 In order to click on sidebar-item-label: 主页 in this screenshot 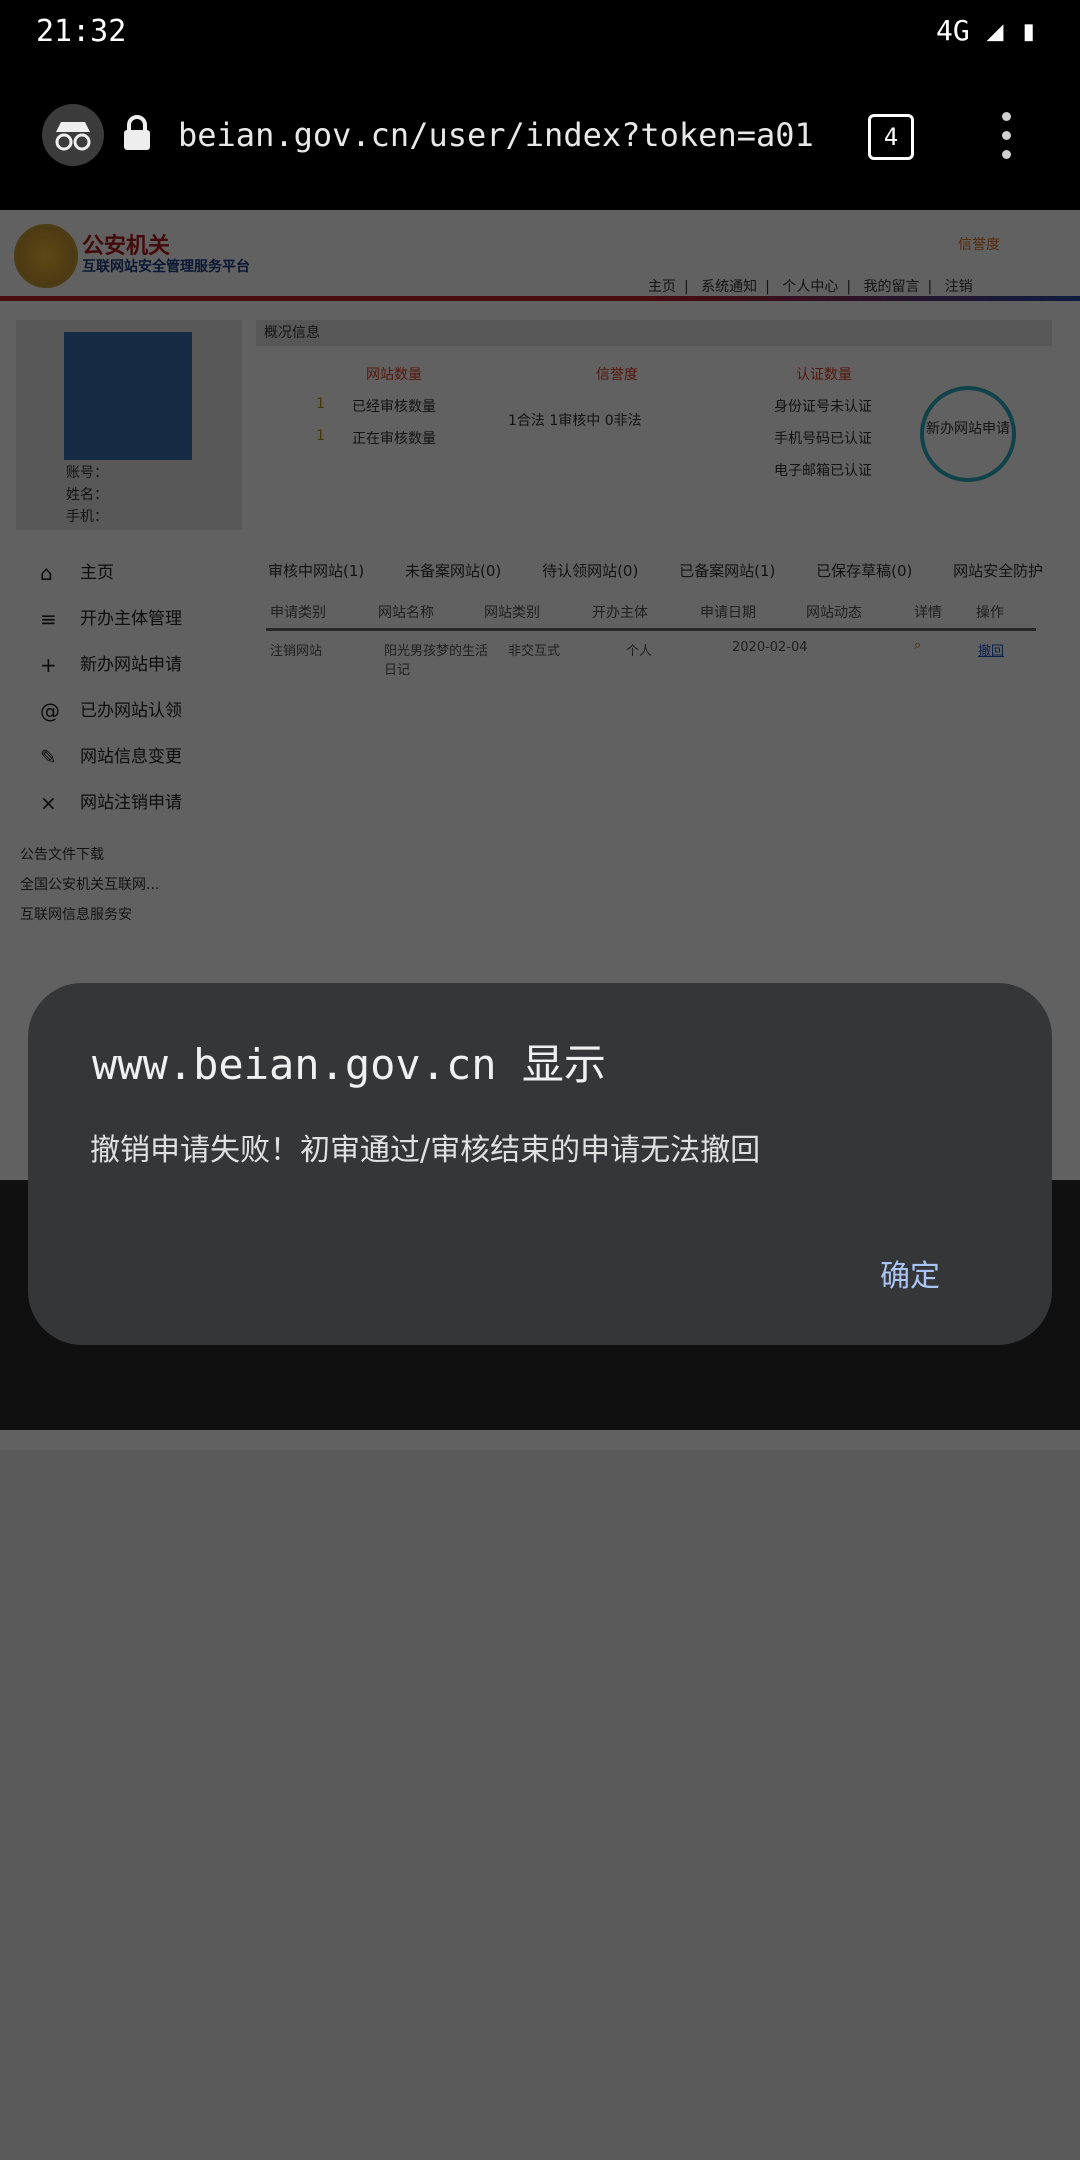, I will do `click(97, 573)`.